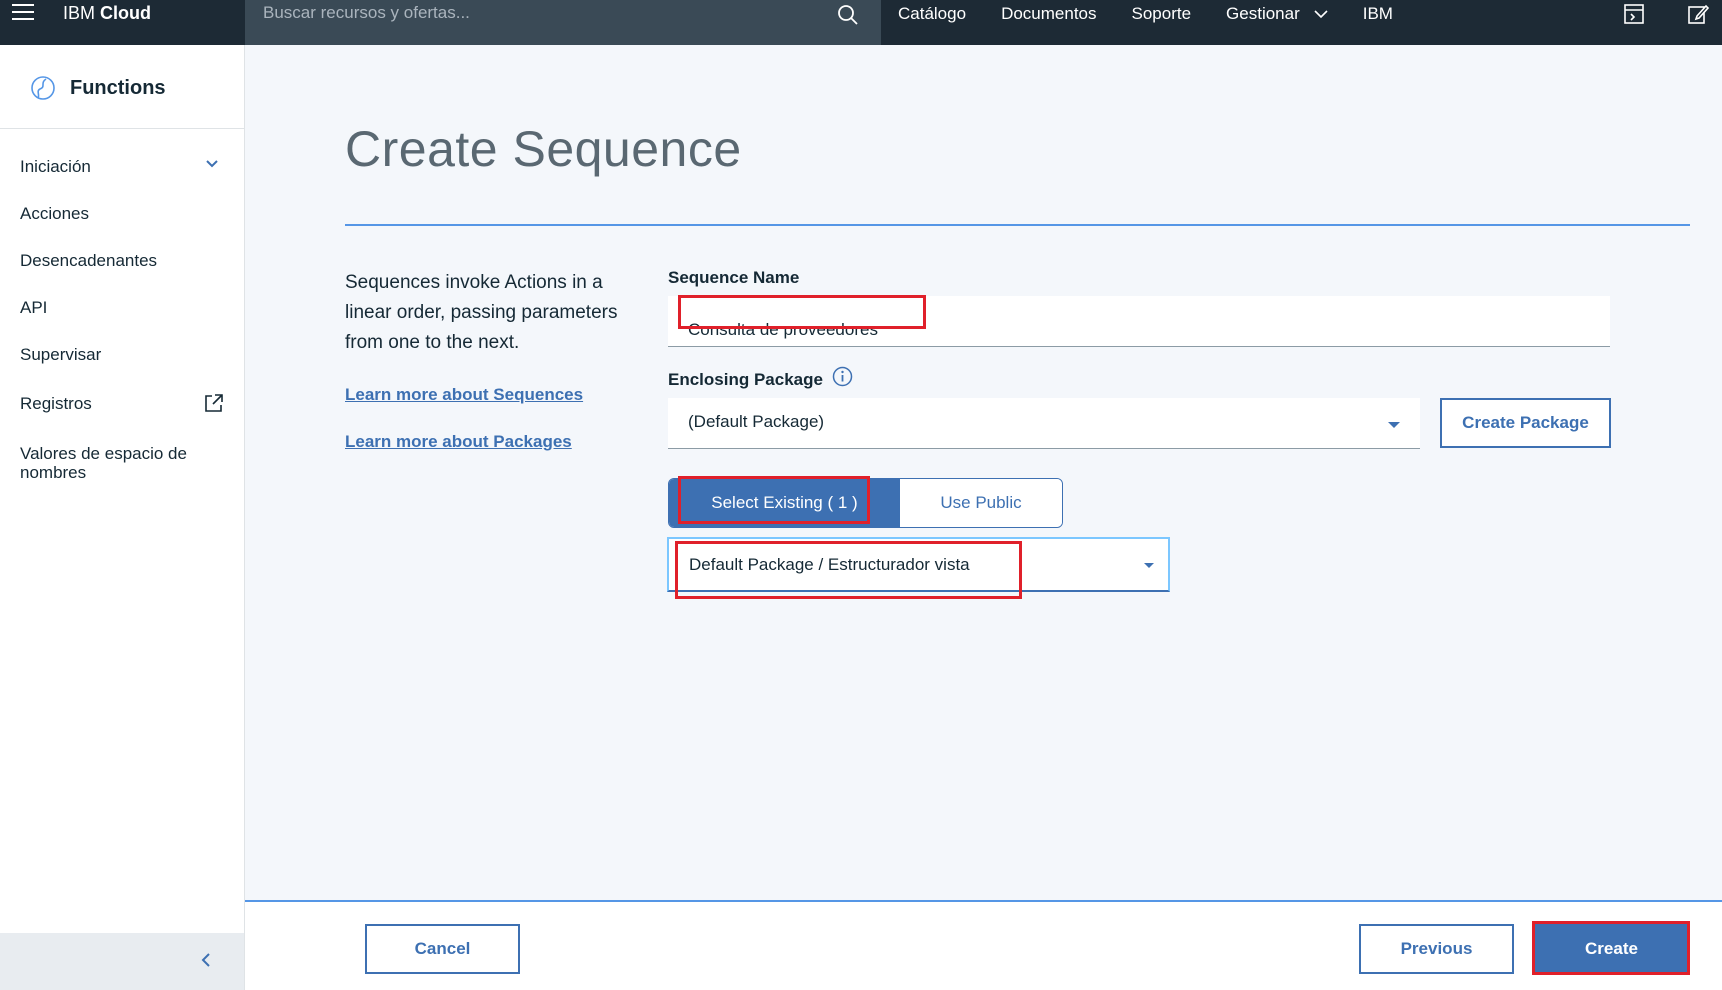  Describe the element at coordinates (126, 13) in the screenshot. I see `brand-suffix: Cloud` at that location.